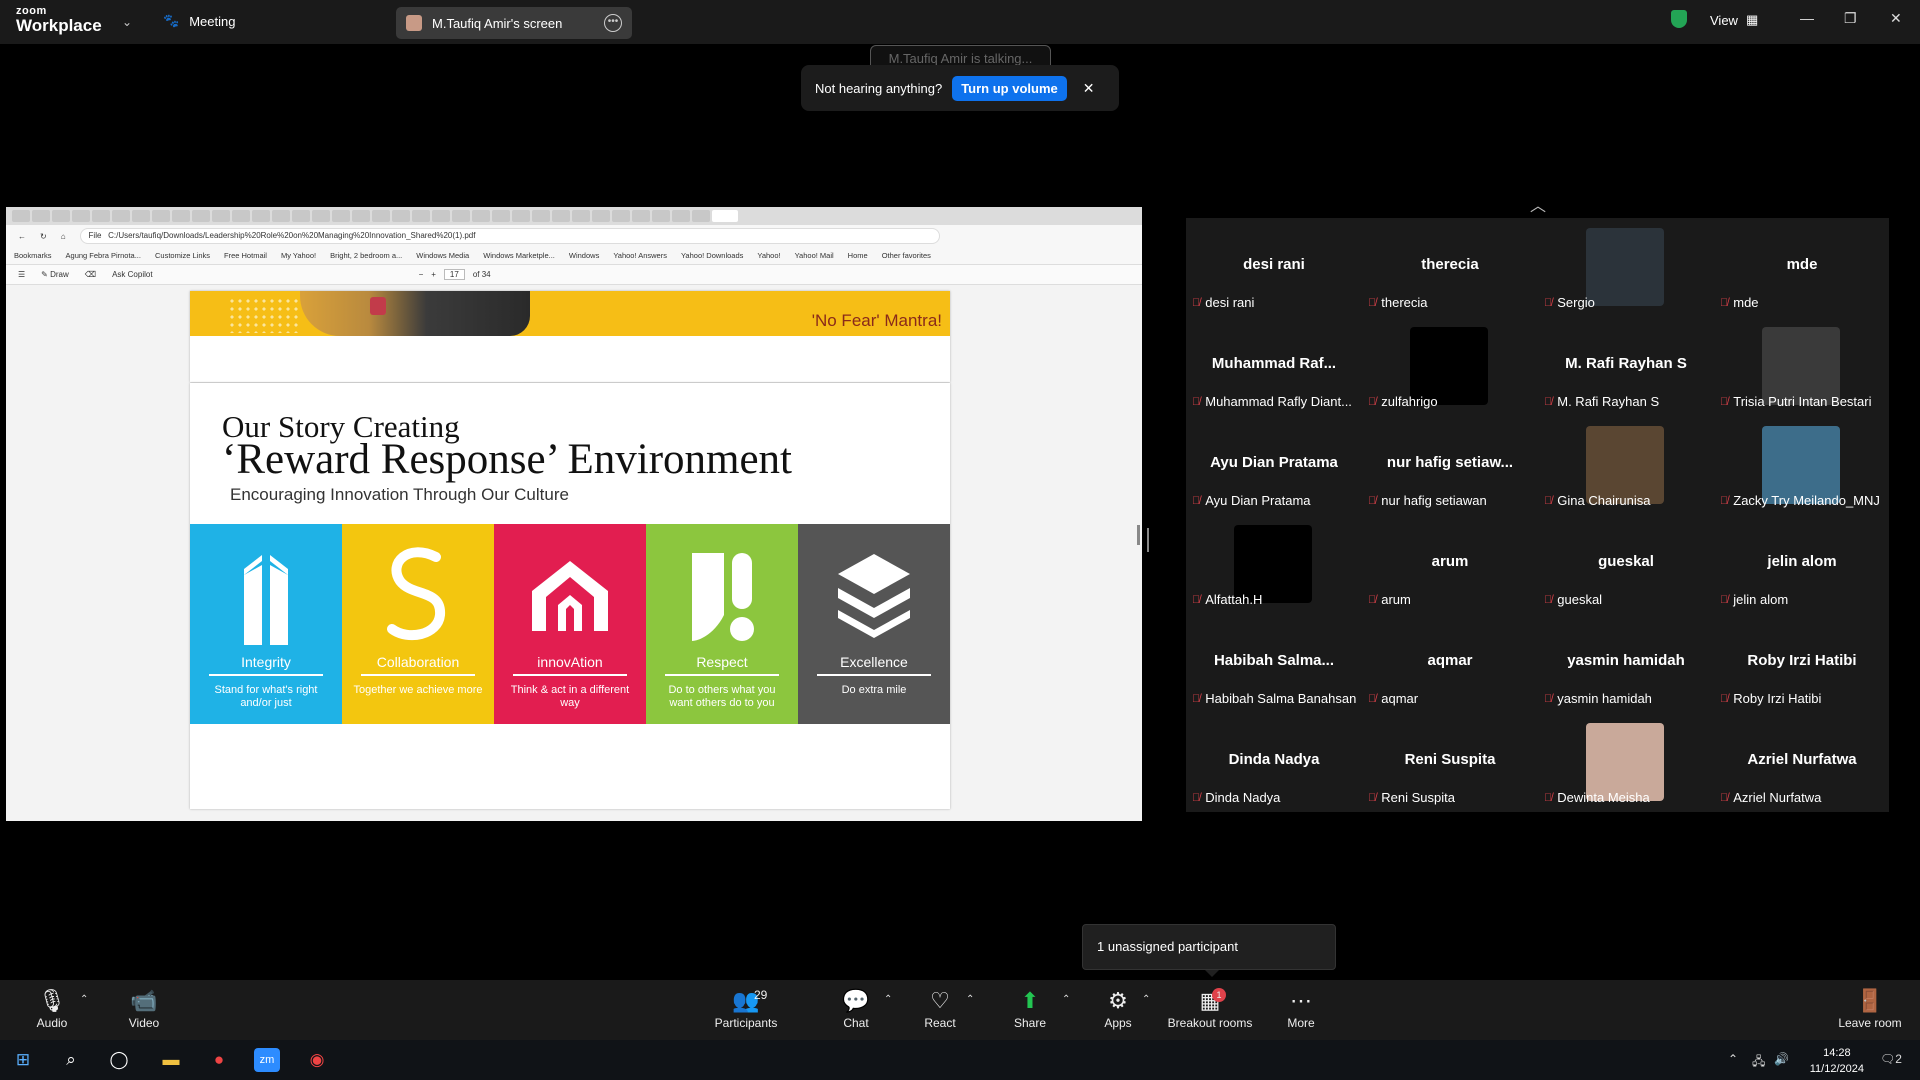  I want to click on split-handle, so click(1148, 540).